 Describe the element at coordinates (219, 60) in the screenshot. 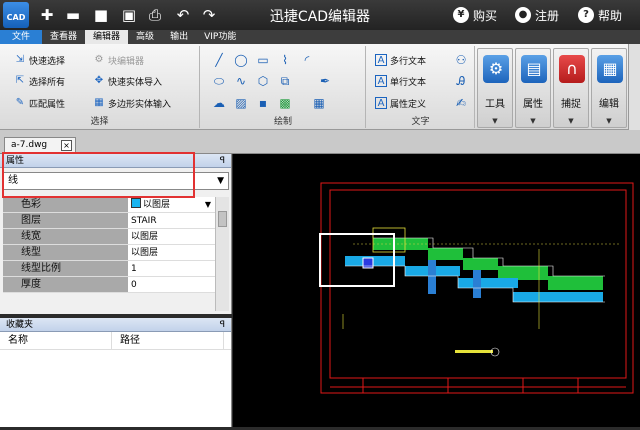

I see `line-icon: ╱` at that location.